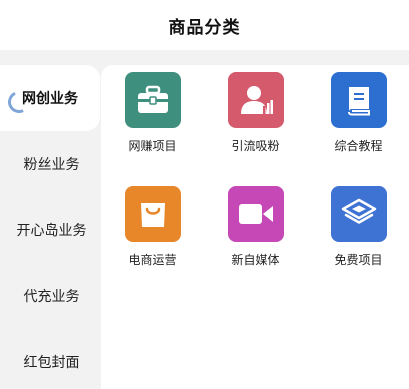 This screenshot has width=409, height=389. What do you see at coordinates (255, 260) in the screenshot?
I see `category-label: 新自媒体` at bounding box center [255, 260].